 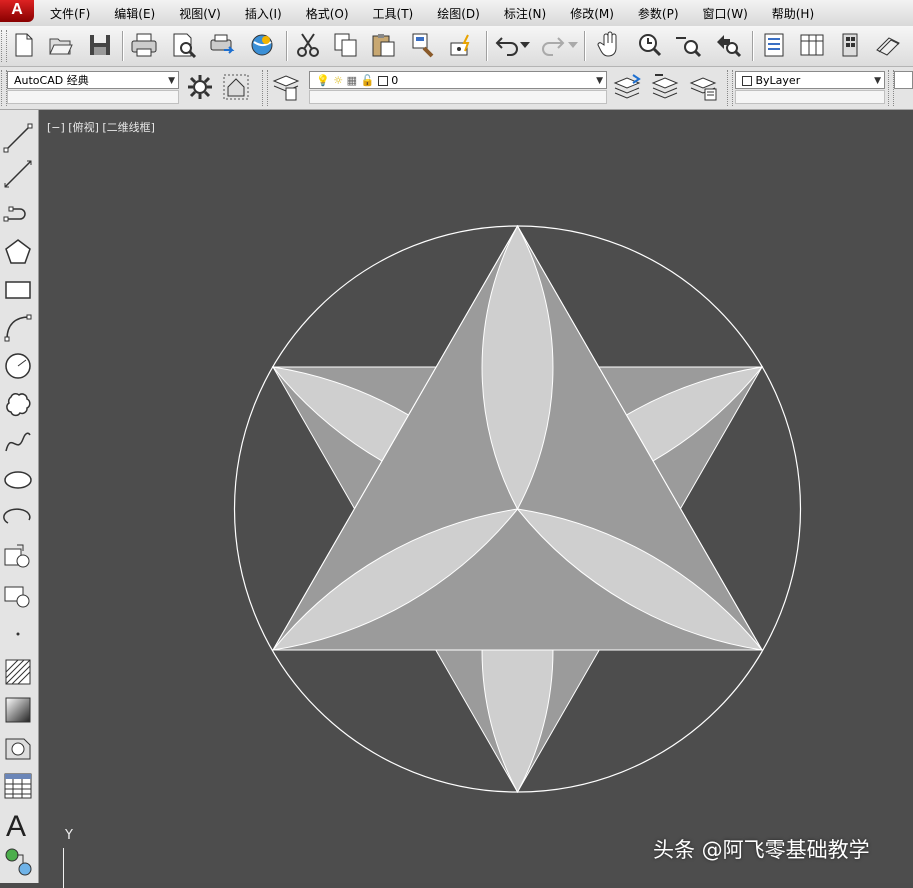 What do you see at coordinates (18, 518) in the screenshot?
I see `ellipse-arc-icon` at bounding box center [18, 518].